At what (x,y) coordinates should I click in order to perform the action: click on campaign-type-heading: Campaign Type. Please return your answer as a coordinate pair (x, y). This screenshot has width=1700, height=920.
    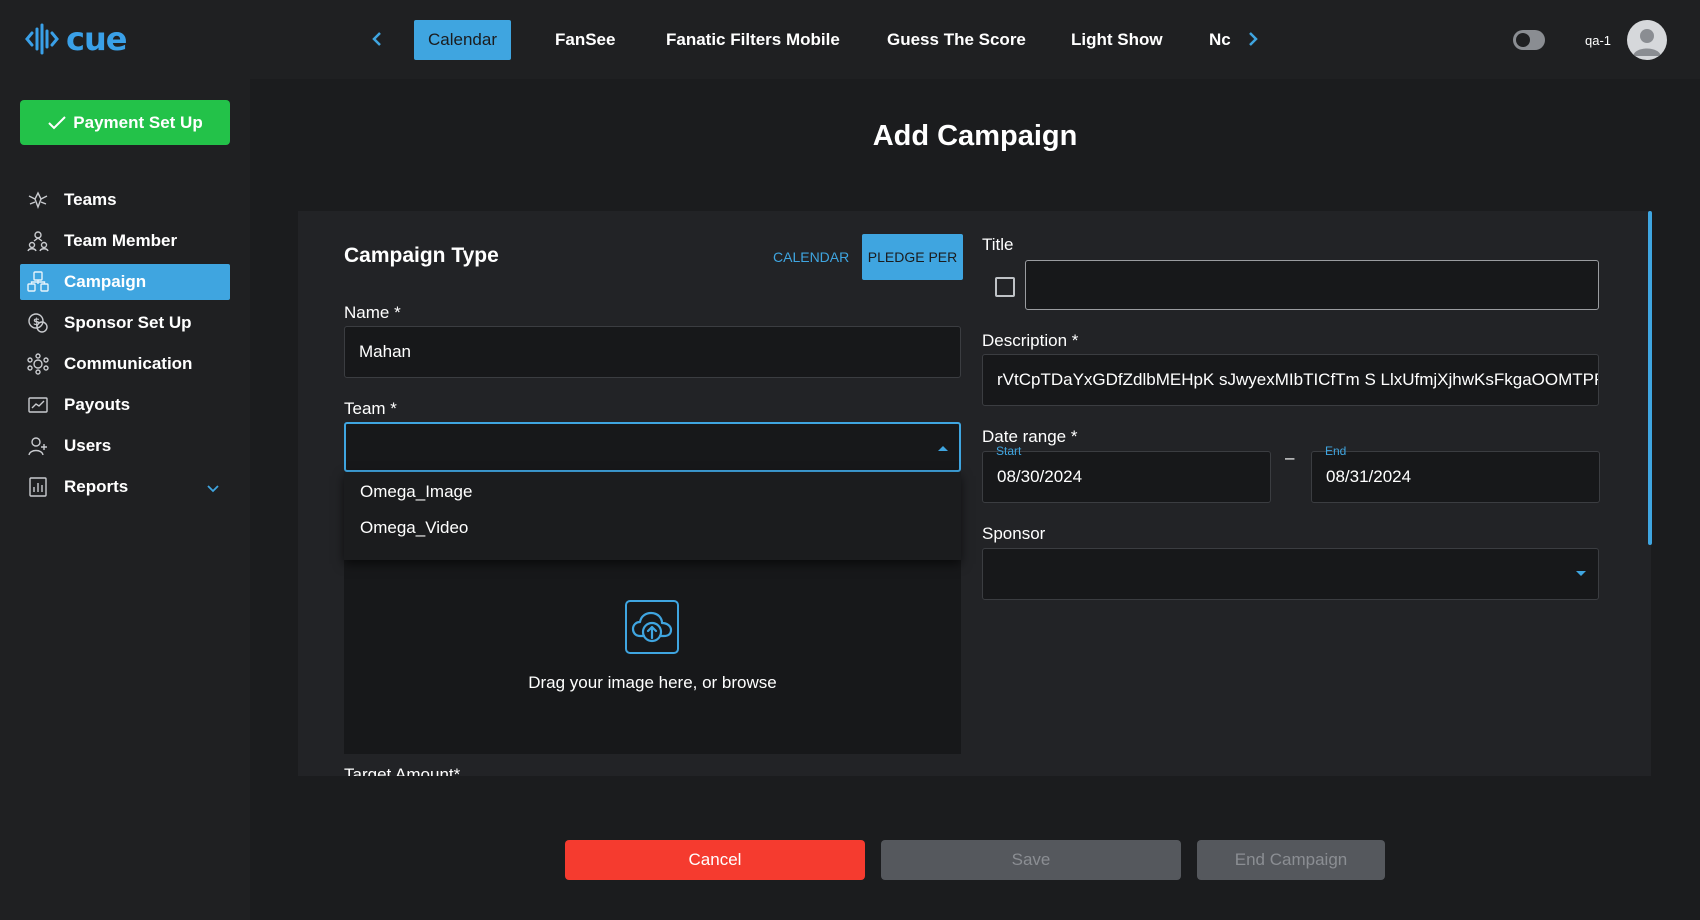
    Looking at the image, I should click on (421, 255).